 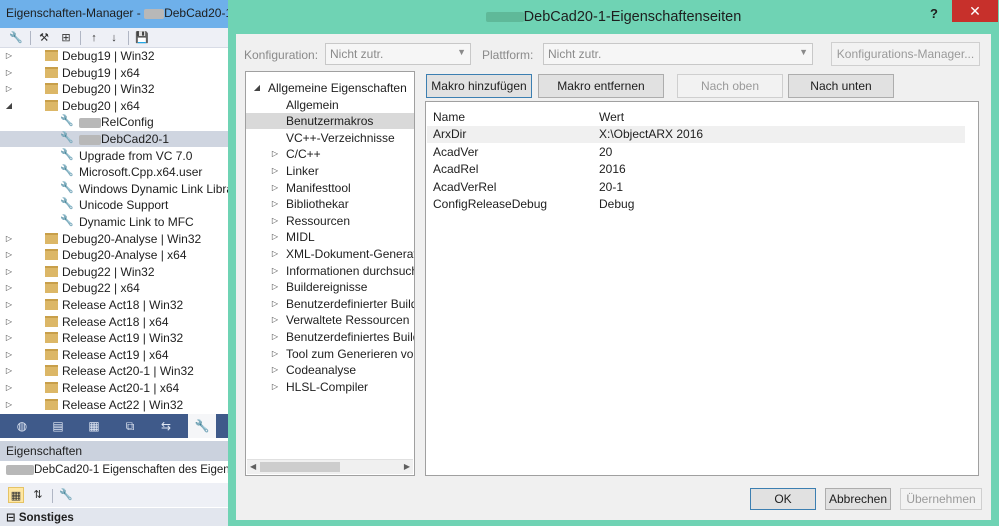 What do you see at coordinates (941, 499) in the screenshot?
I see `apply-button: Übernehmen` at bounding box center [941, 499].